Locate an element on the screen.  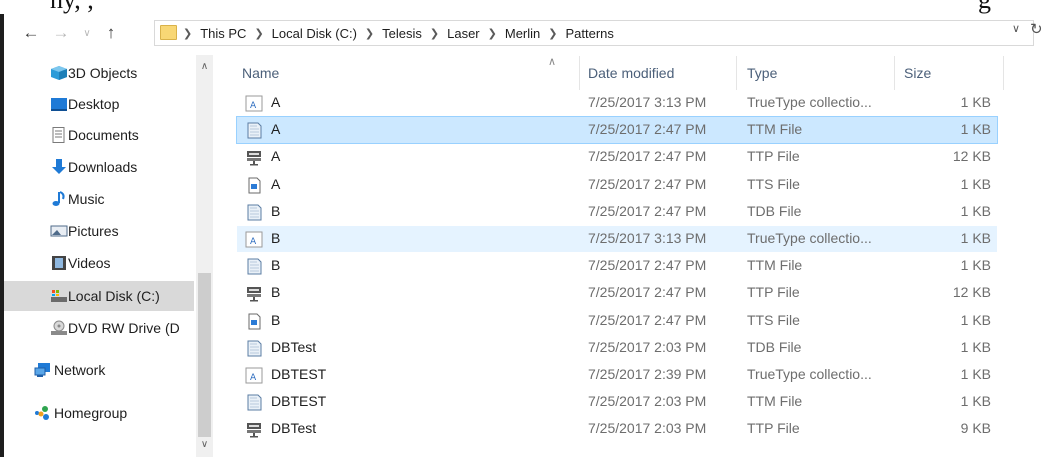
sidebar-item-3d-objects: 3D Objects is located at coordinates (99, 73).